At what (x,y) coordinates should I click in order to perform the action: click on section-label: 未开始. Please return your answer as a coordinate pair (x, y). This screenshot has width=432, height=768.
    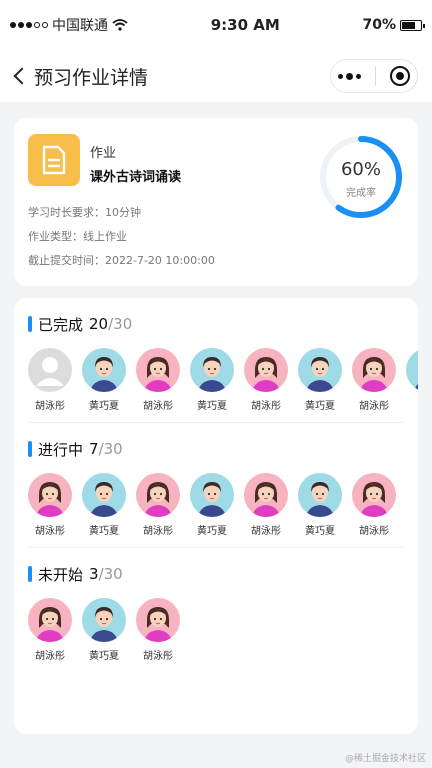
    Looking at the image, I should click on (61, 574).